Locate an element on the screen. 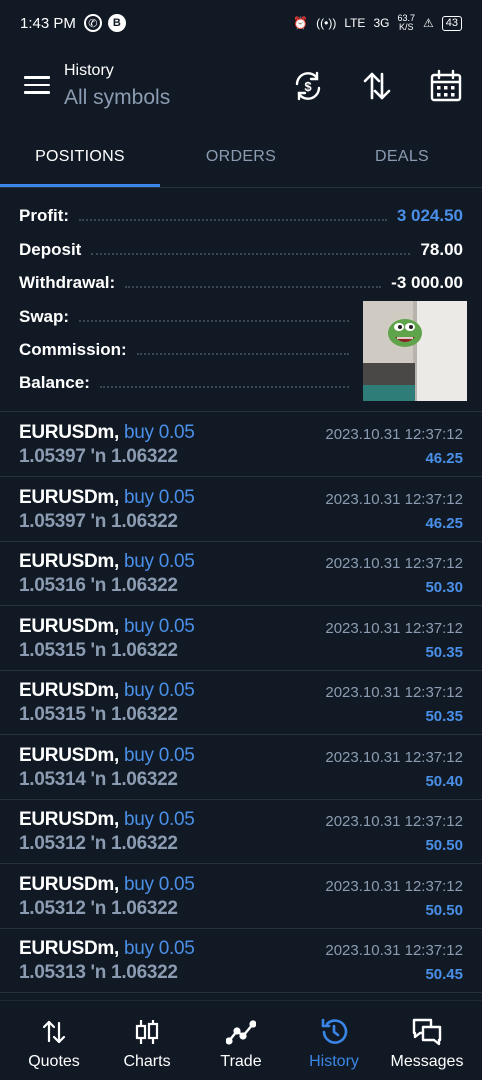 Image resolution: width=482 pixels, height=1080 pixels. deposit-label: Deposit is located at coordinates (50, 249).